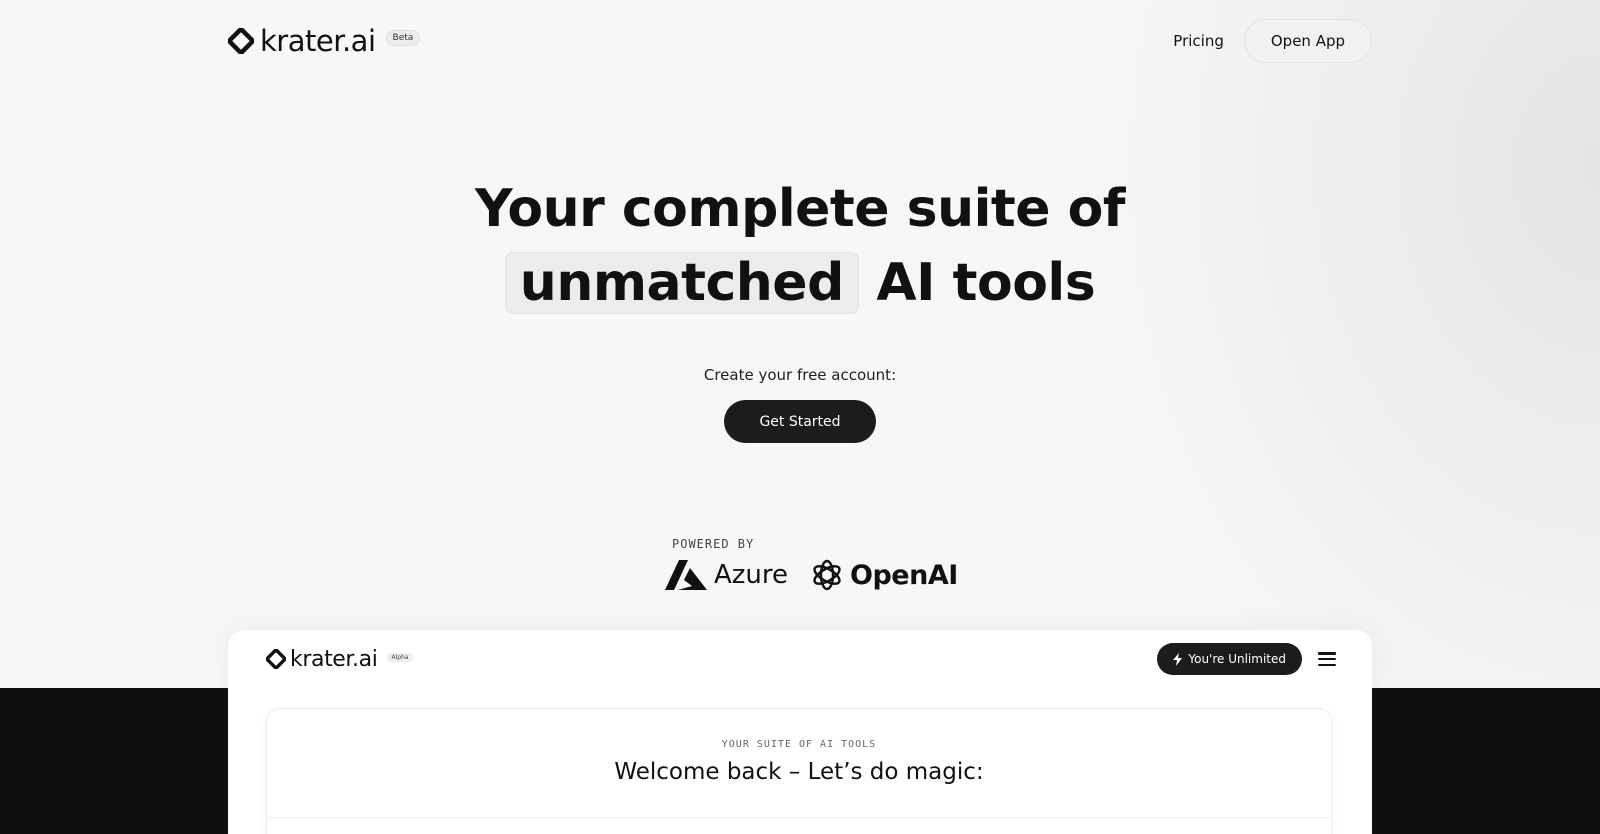 The width and height of the screenshot is (1600, 834). I want to click on welcome-heading: Welcome back – Let’s do magic:, so click(799, 772).